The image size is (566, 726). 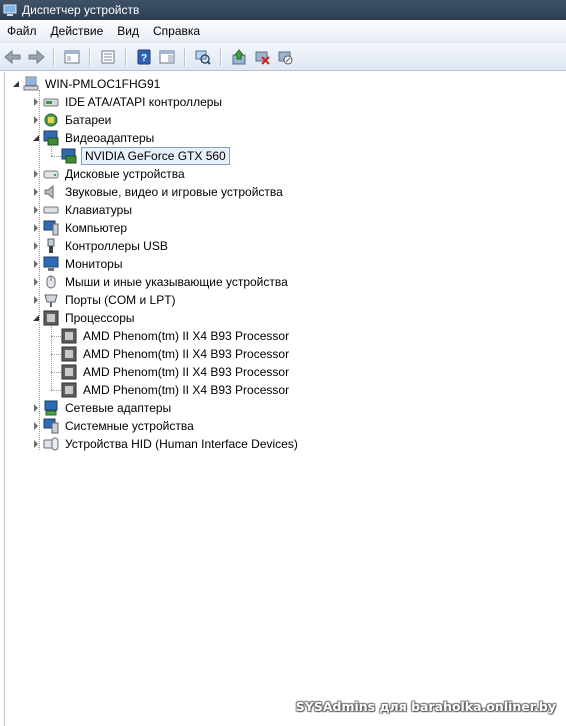 I want to click on category-label: Батареи, so click(x=88, y=120).